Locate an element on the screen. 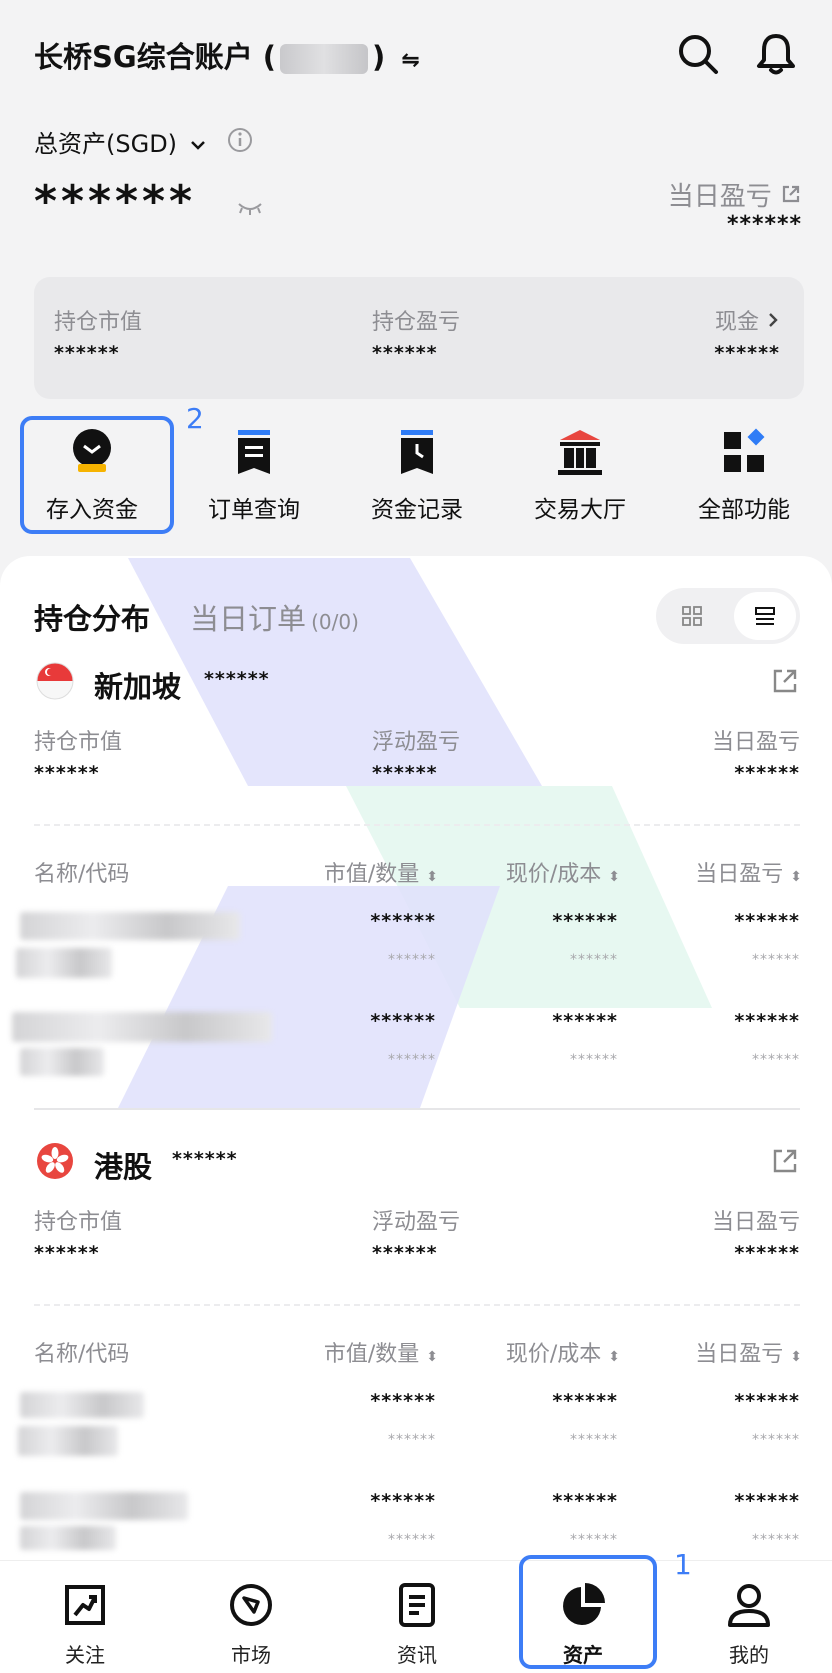 The height and width of the screenshot is (1673, 832). fund-record-action: 资金记录 is located at coordinates (417, 476).